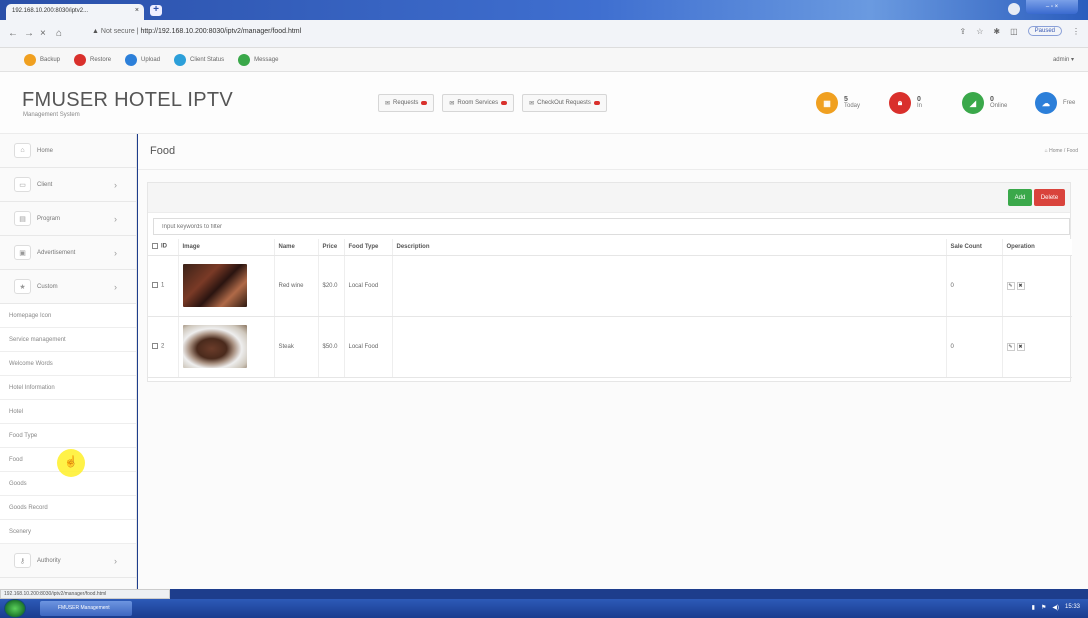 The image size is (1088, 618). Describe the element at coordinates (1072, 607) in the screenshot. I see `clock: 15:33` at that location.